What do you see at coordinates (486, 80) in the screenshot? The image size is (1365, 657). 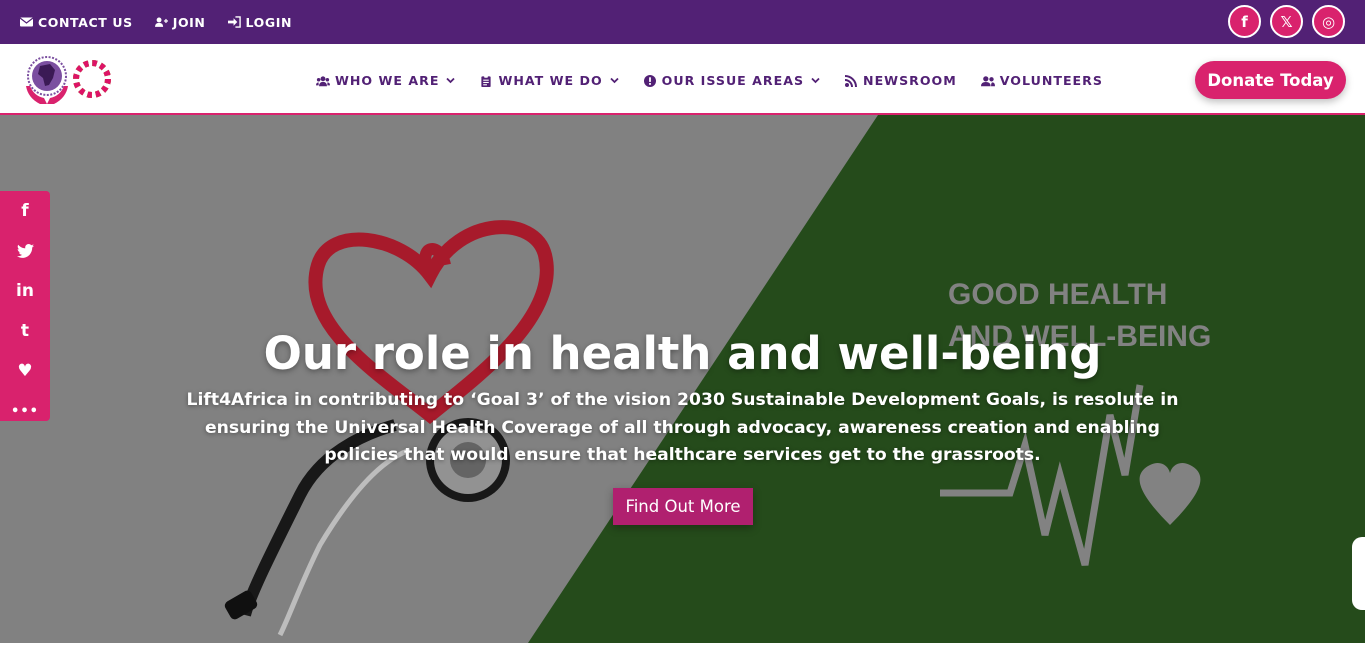 I see `clipboard-icon` at bounding box center [486, 80].